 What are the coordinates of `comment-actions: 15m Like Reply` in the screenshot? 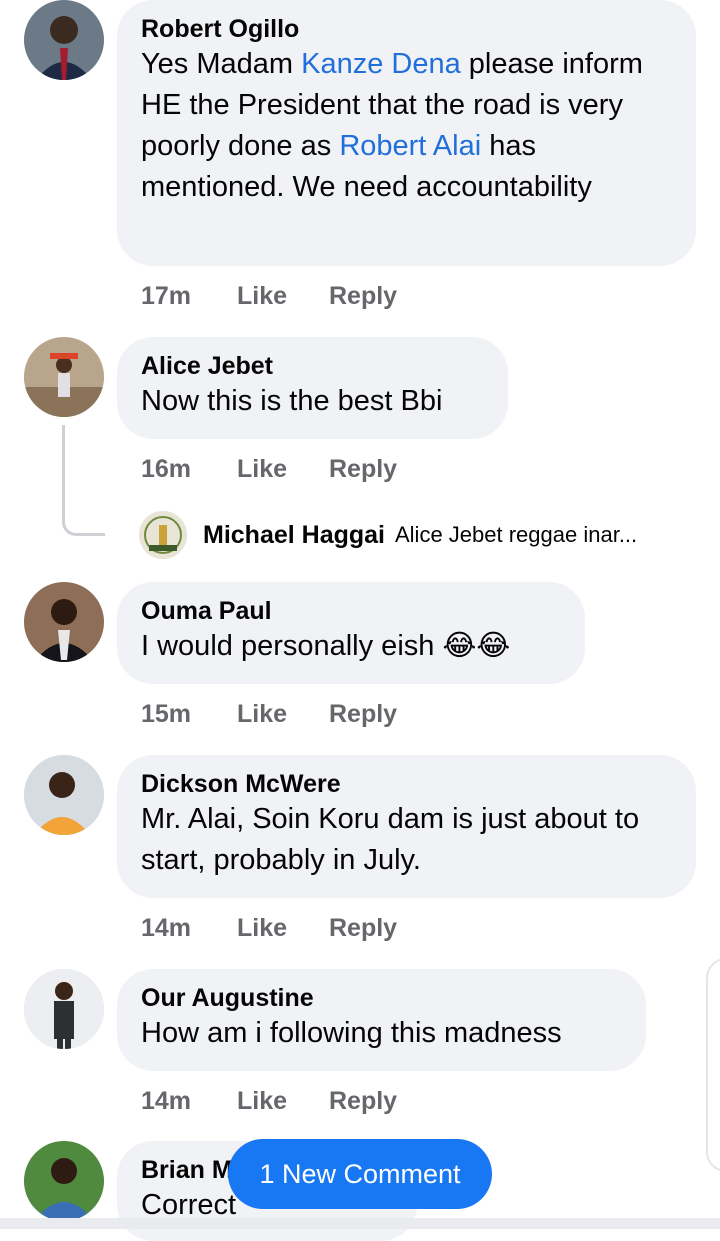 It's located at (269, 714).